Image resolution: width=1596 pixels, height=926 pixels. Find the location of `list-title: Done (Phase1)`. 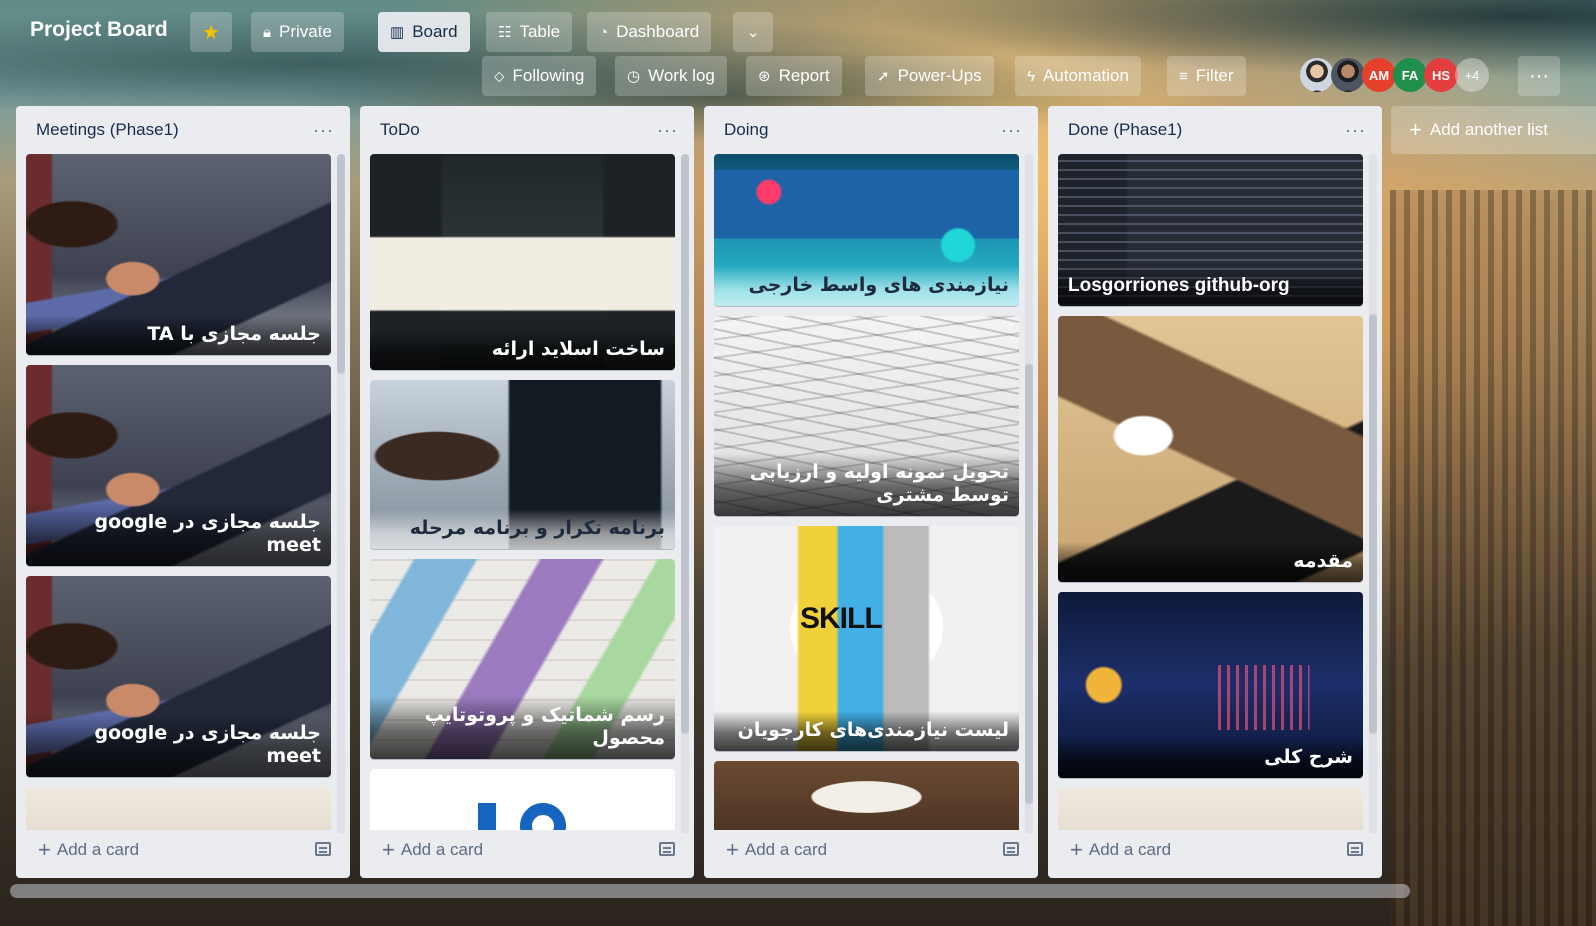

list-title: Done (Phase1) is located at coordinates (1125, 130).